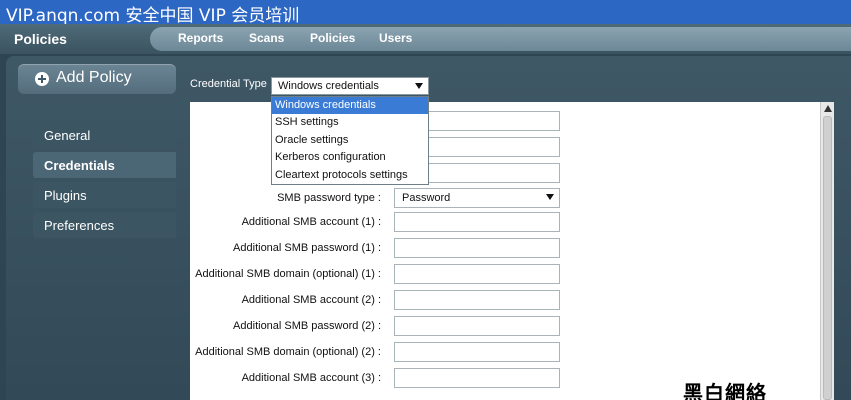 The width and height of the screenshot is (851, 400). What do you see at coordinates (325, 105) in the screenshot?
I see `option-label: Windows credentials` at bounding box center [325, 105].